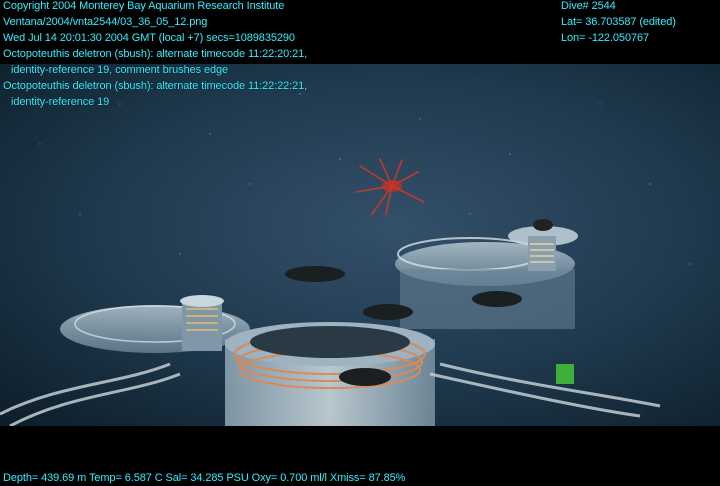 The width and height of the screenshot is (720, 486). Describe the element at coordinates (330, 374) in the screenshot. I see `central-cylinder` at that location.